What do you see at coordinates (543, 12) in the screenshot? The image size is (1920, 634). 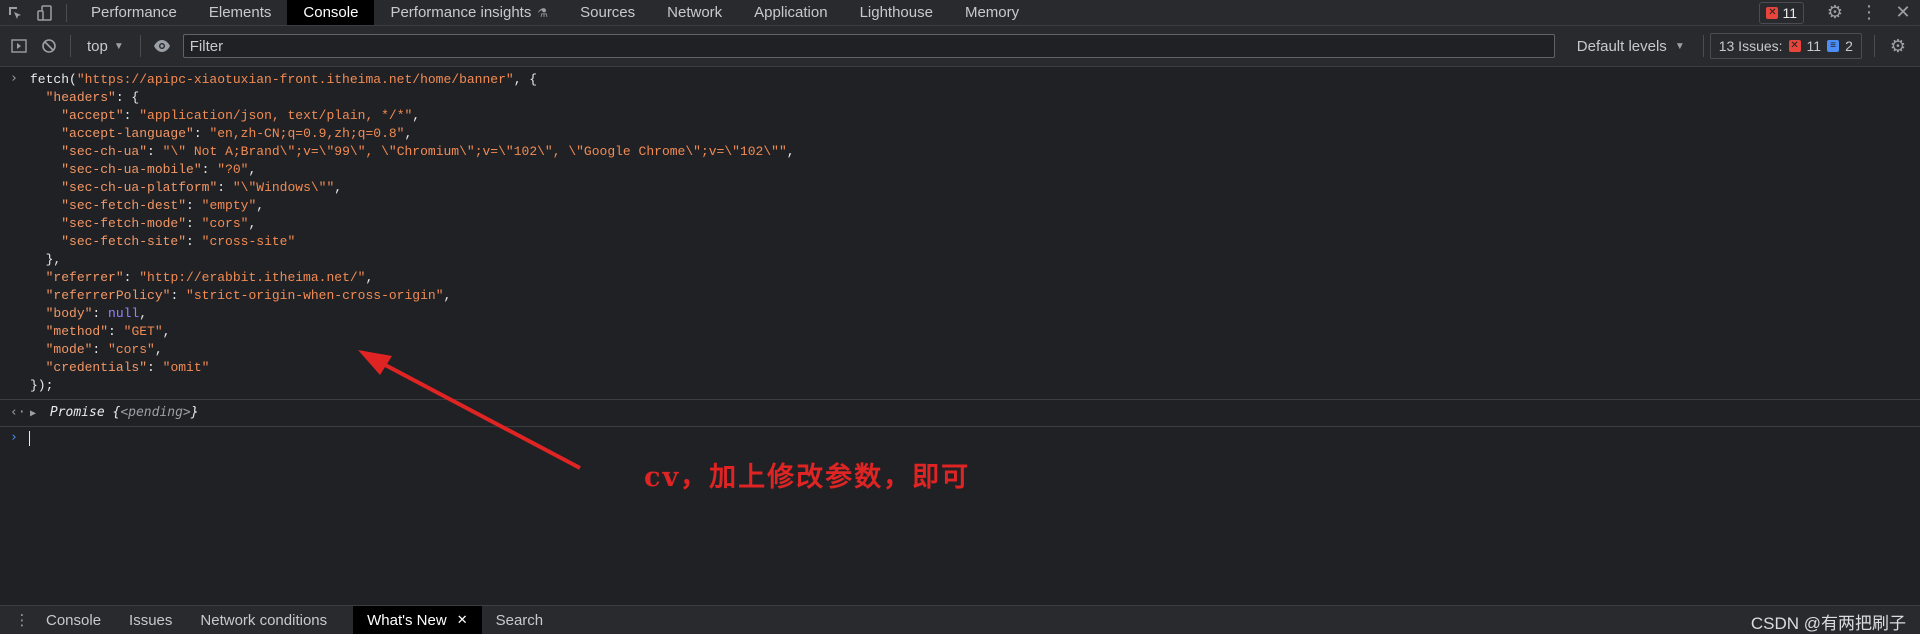 I see `experiment-flask-icon: ⚗` at bounding box center [543, 12].